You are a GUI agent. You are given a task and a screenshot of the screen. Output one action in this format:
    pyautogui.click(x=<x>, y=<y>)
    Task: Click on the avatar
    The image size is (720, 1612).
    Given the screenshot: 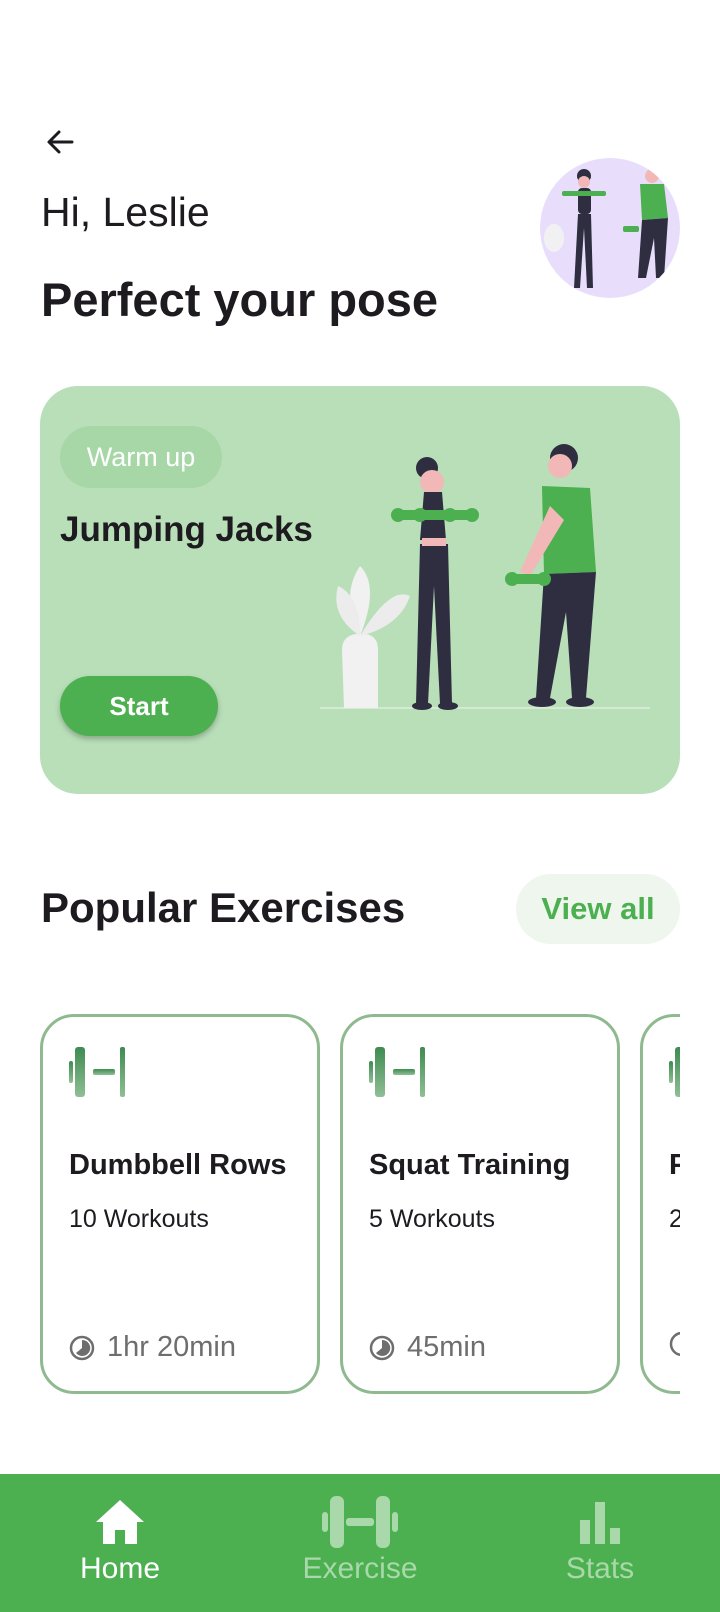 What is the action you would take?
    pyautogui.click(x=610, y=228)
    